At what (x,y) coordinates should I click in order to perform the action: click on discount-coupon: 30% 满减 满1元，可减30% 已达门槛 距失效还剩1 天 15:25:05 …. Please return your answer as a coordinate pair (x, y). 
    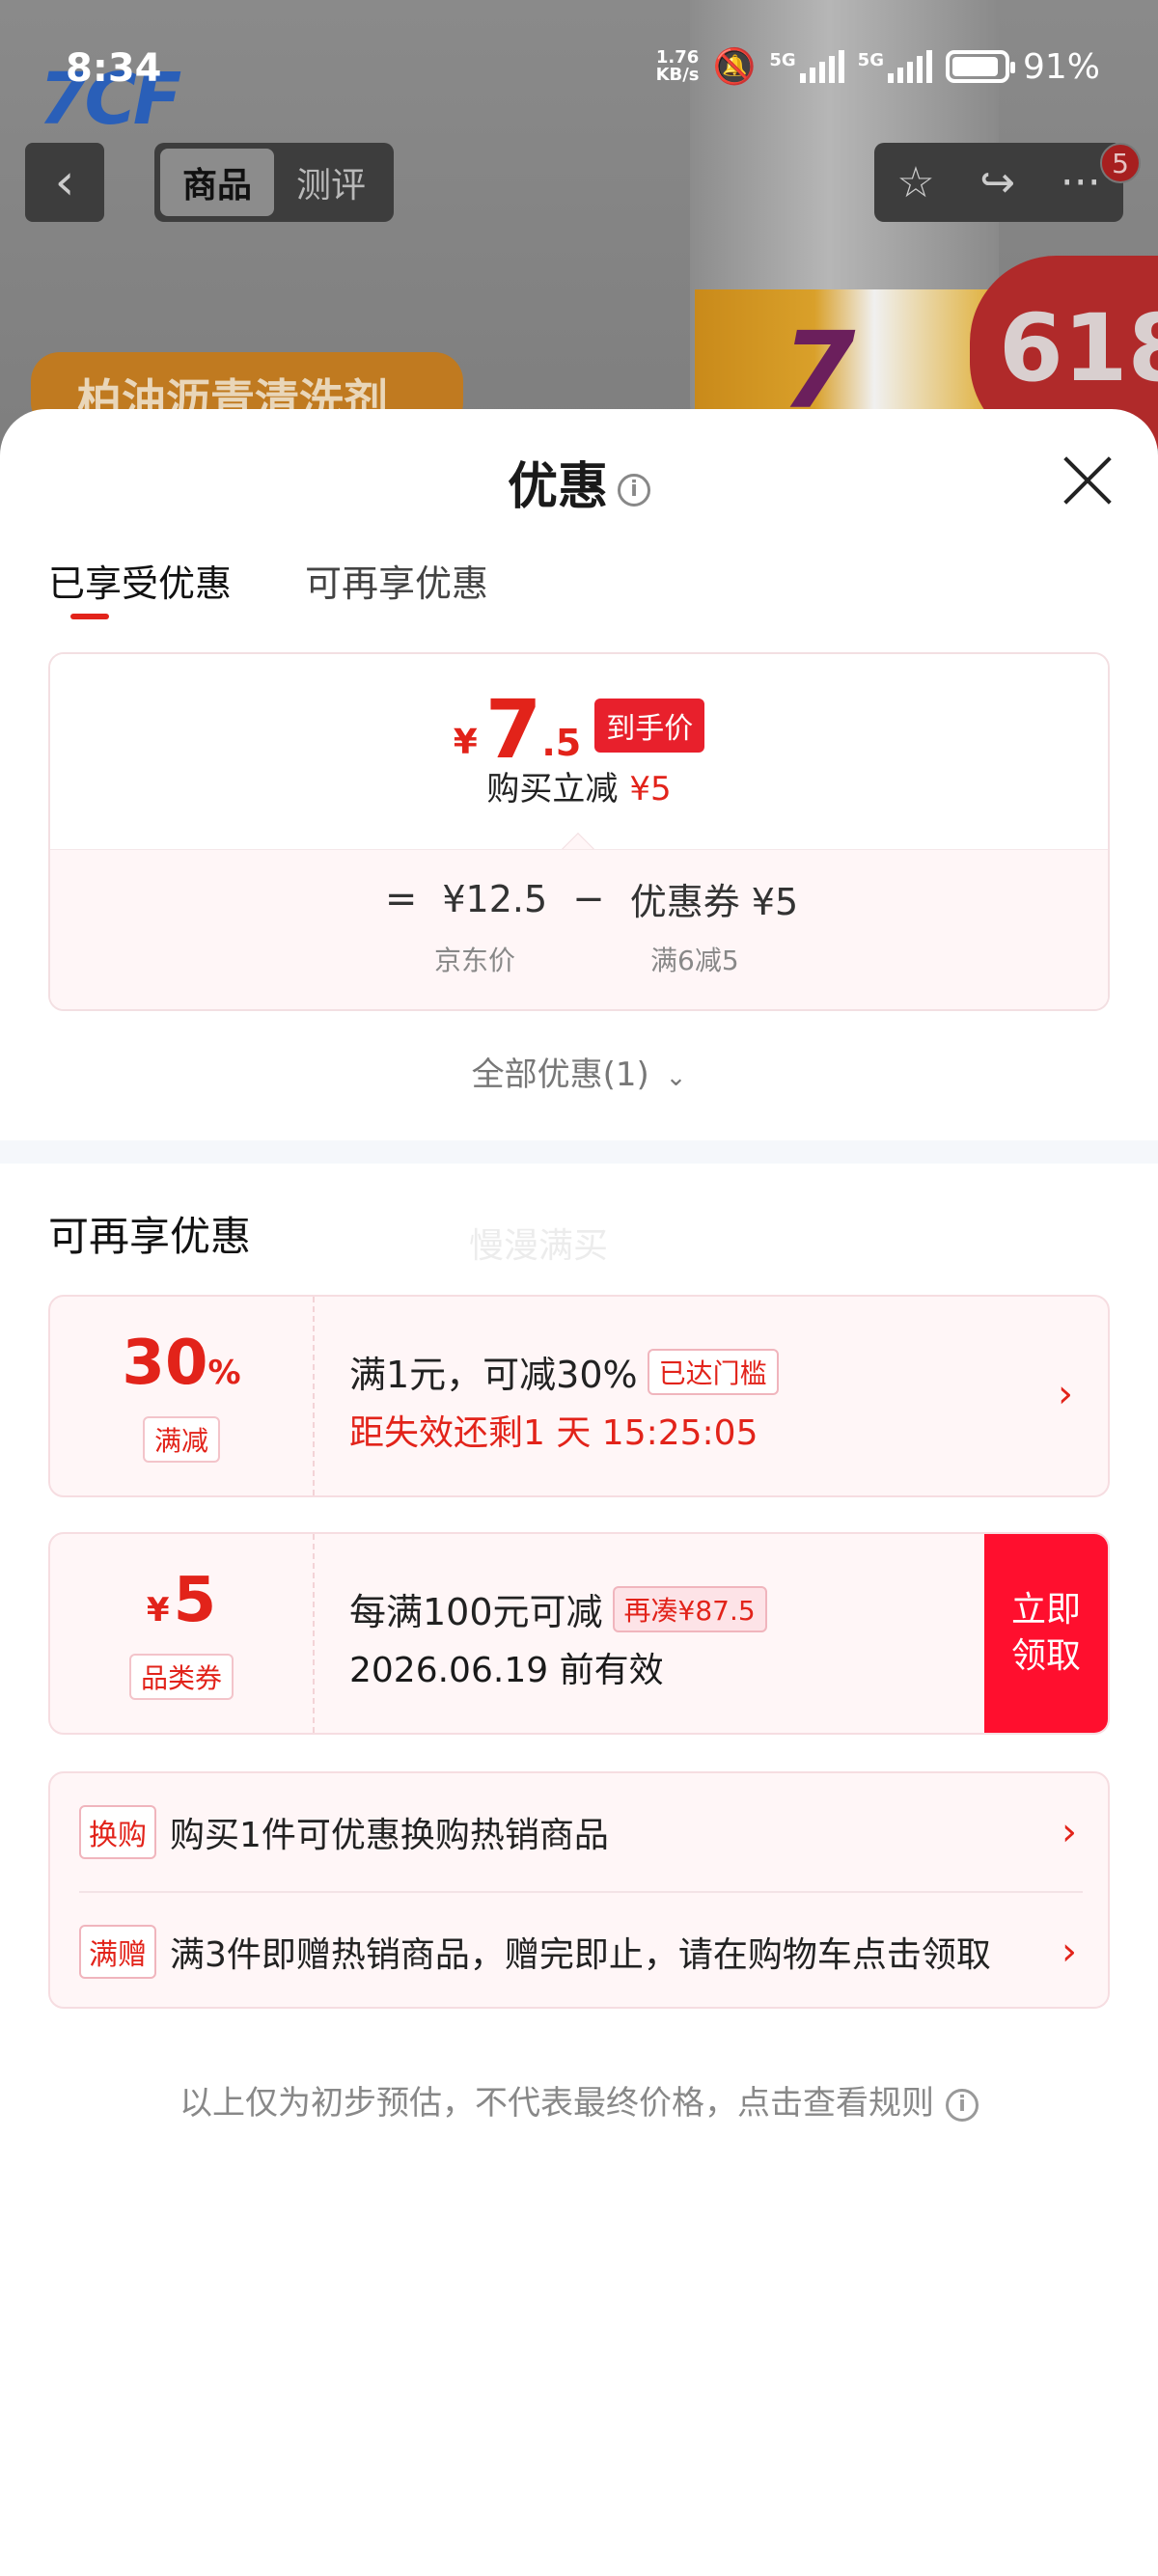
    Looking at the image, I should click on (579, 1396).